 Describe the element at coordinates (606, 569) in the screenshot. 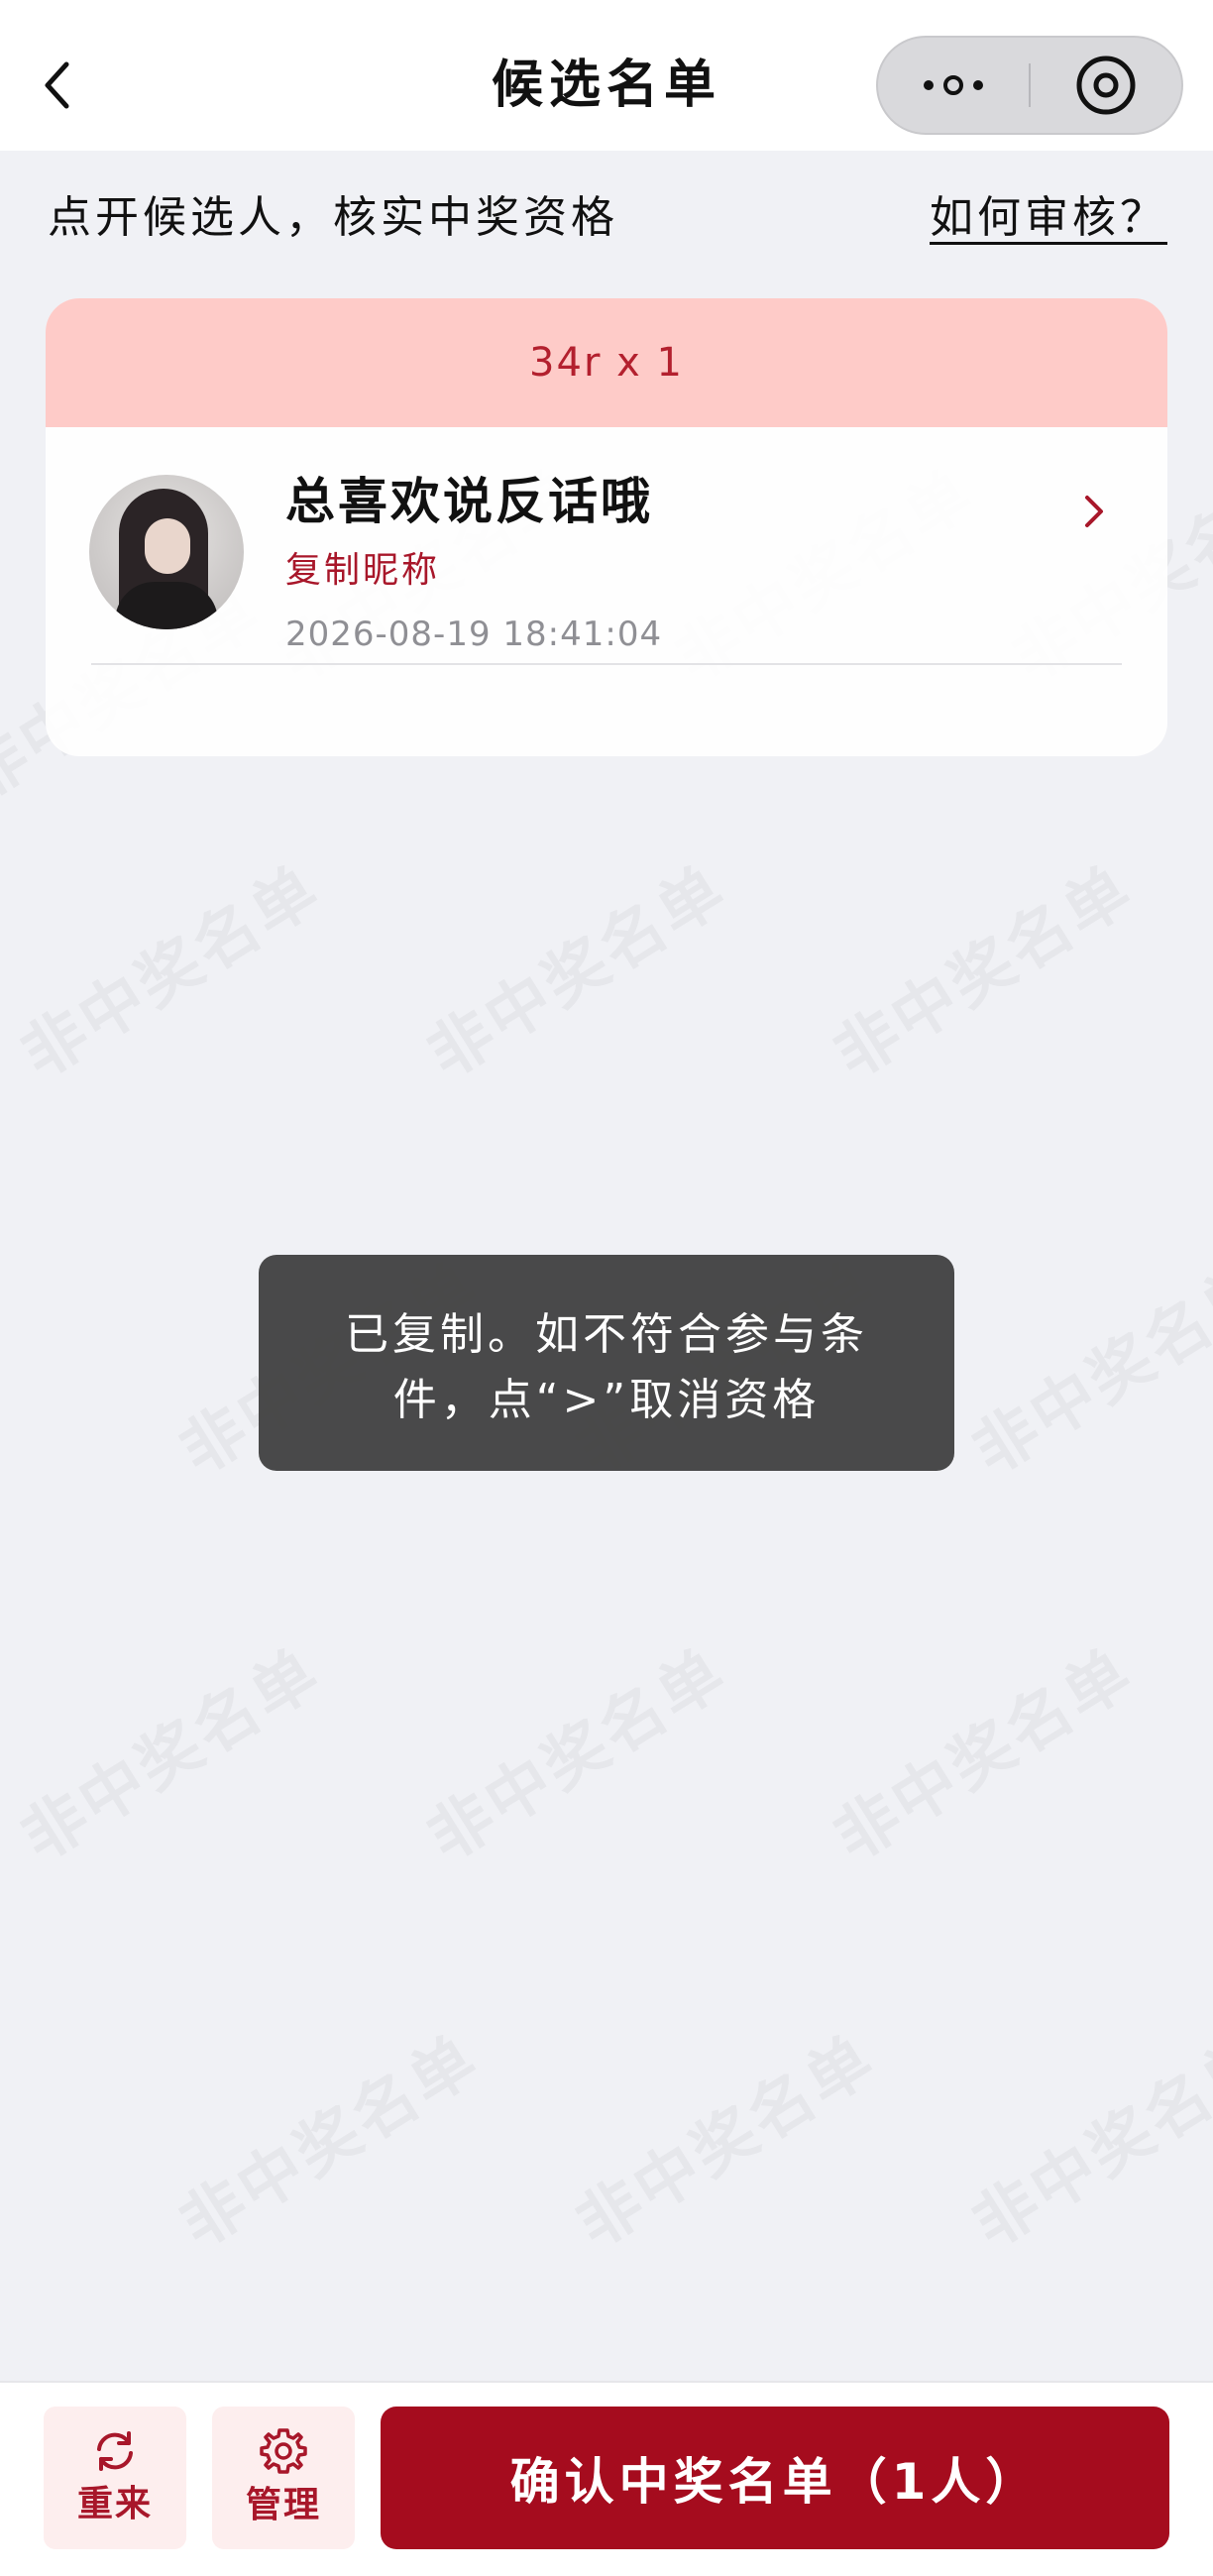

I see `candidate-entry: 总喜欢说反话哦 复制昵称 2026-08-19 18:41:04` at that location.